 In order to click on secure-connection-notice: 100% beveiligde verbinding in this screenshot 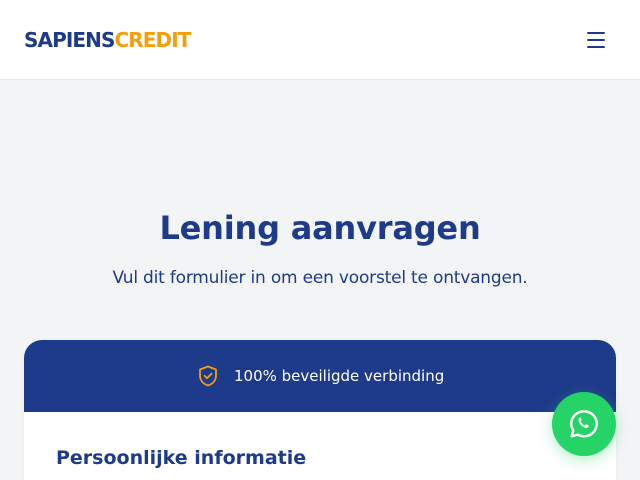, I will do `click(320, 376)`.